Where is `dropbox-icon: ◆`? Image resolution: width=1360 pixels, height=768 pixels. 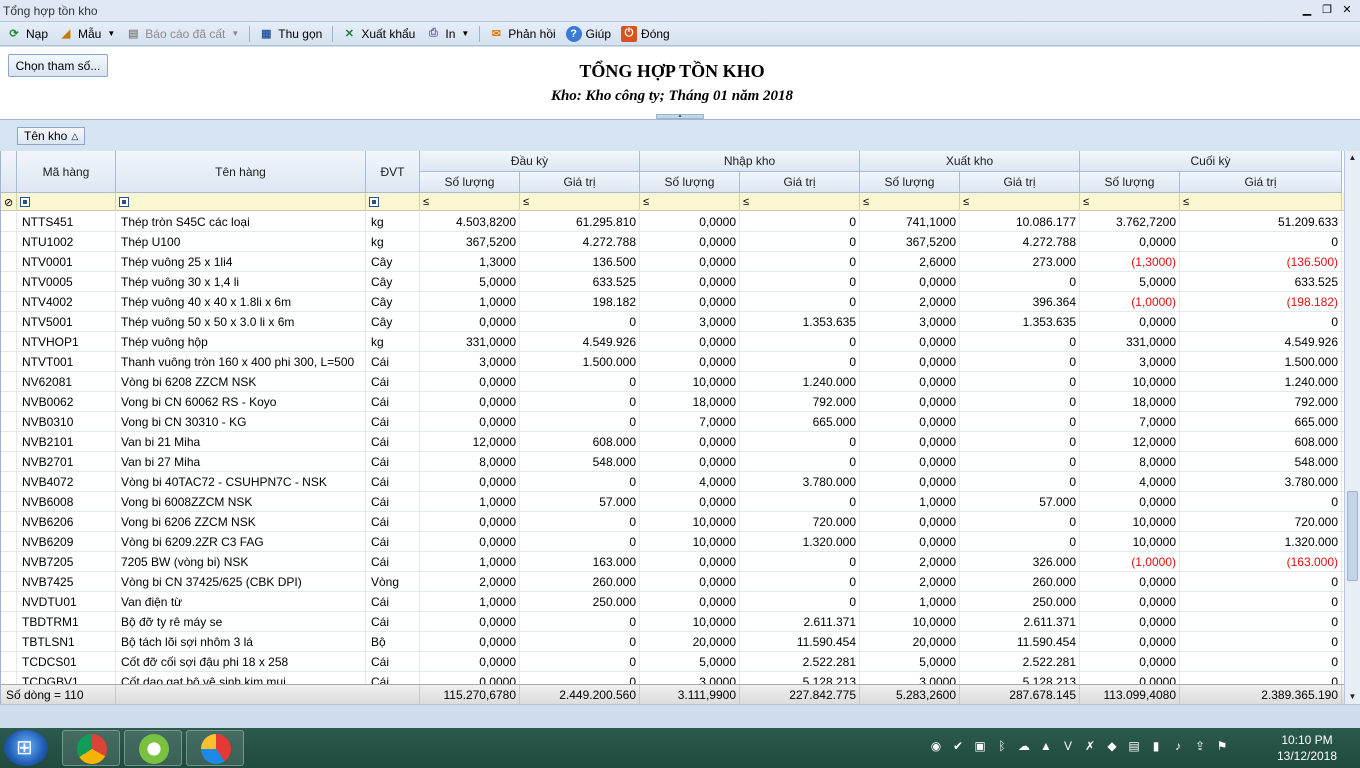
dropbox-icon: ◆ is located at coordinates (1112, 746).